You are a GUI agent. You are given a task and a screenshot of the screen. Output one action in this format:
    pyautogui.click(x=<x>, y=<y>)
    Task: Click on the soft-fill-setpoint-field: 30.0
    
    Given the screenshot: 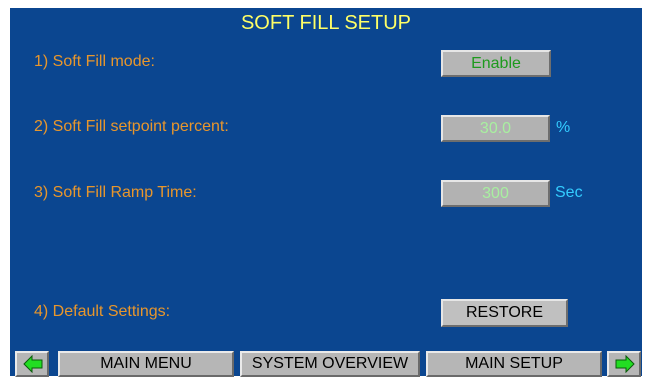 What is the action you would take?
    pyautogui.click(x=495, y=128)
    